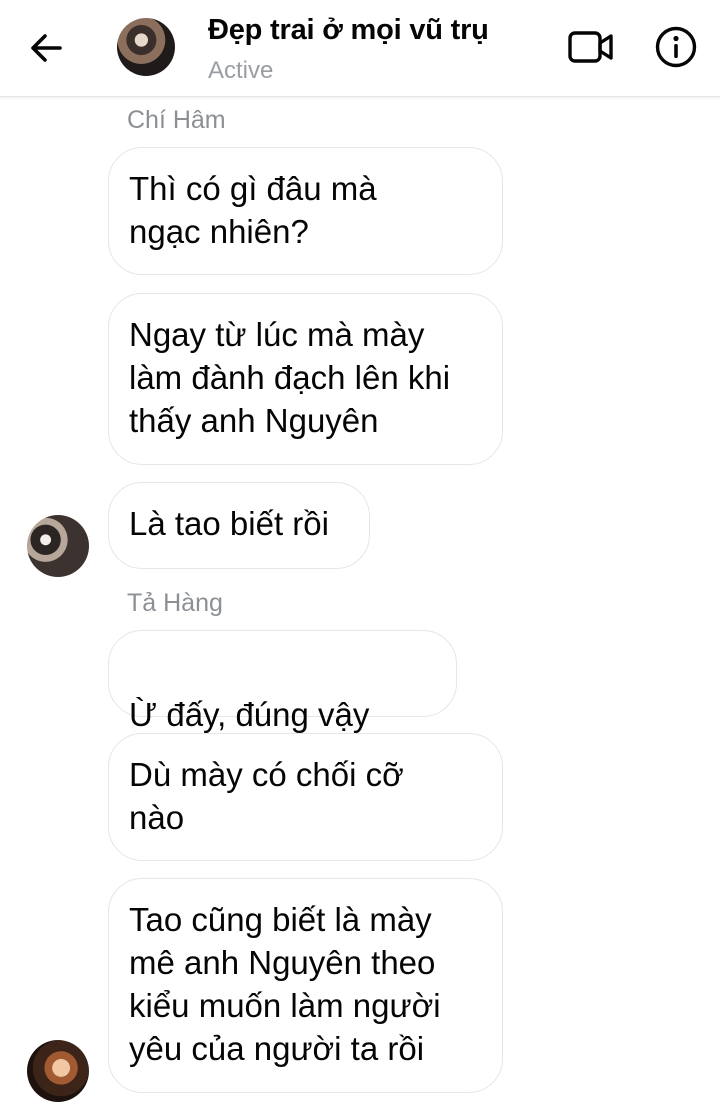 This screenshot has width=720, height=1104. Describe the element at coordinates (305, 797) in the screenshot. I see `message-bubble: Dù mày có chối cỡ nào` at that location.